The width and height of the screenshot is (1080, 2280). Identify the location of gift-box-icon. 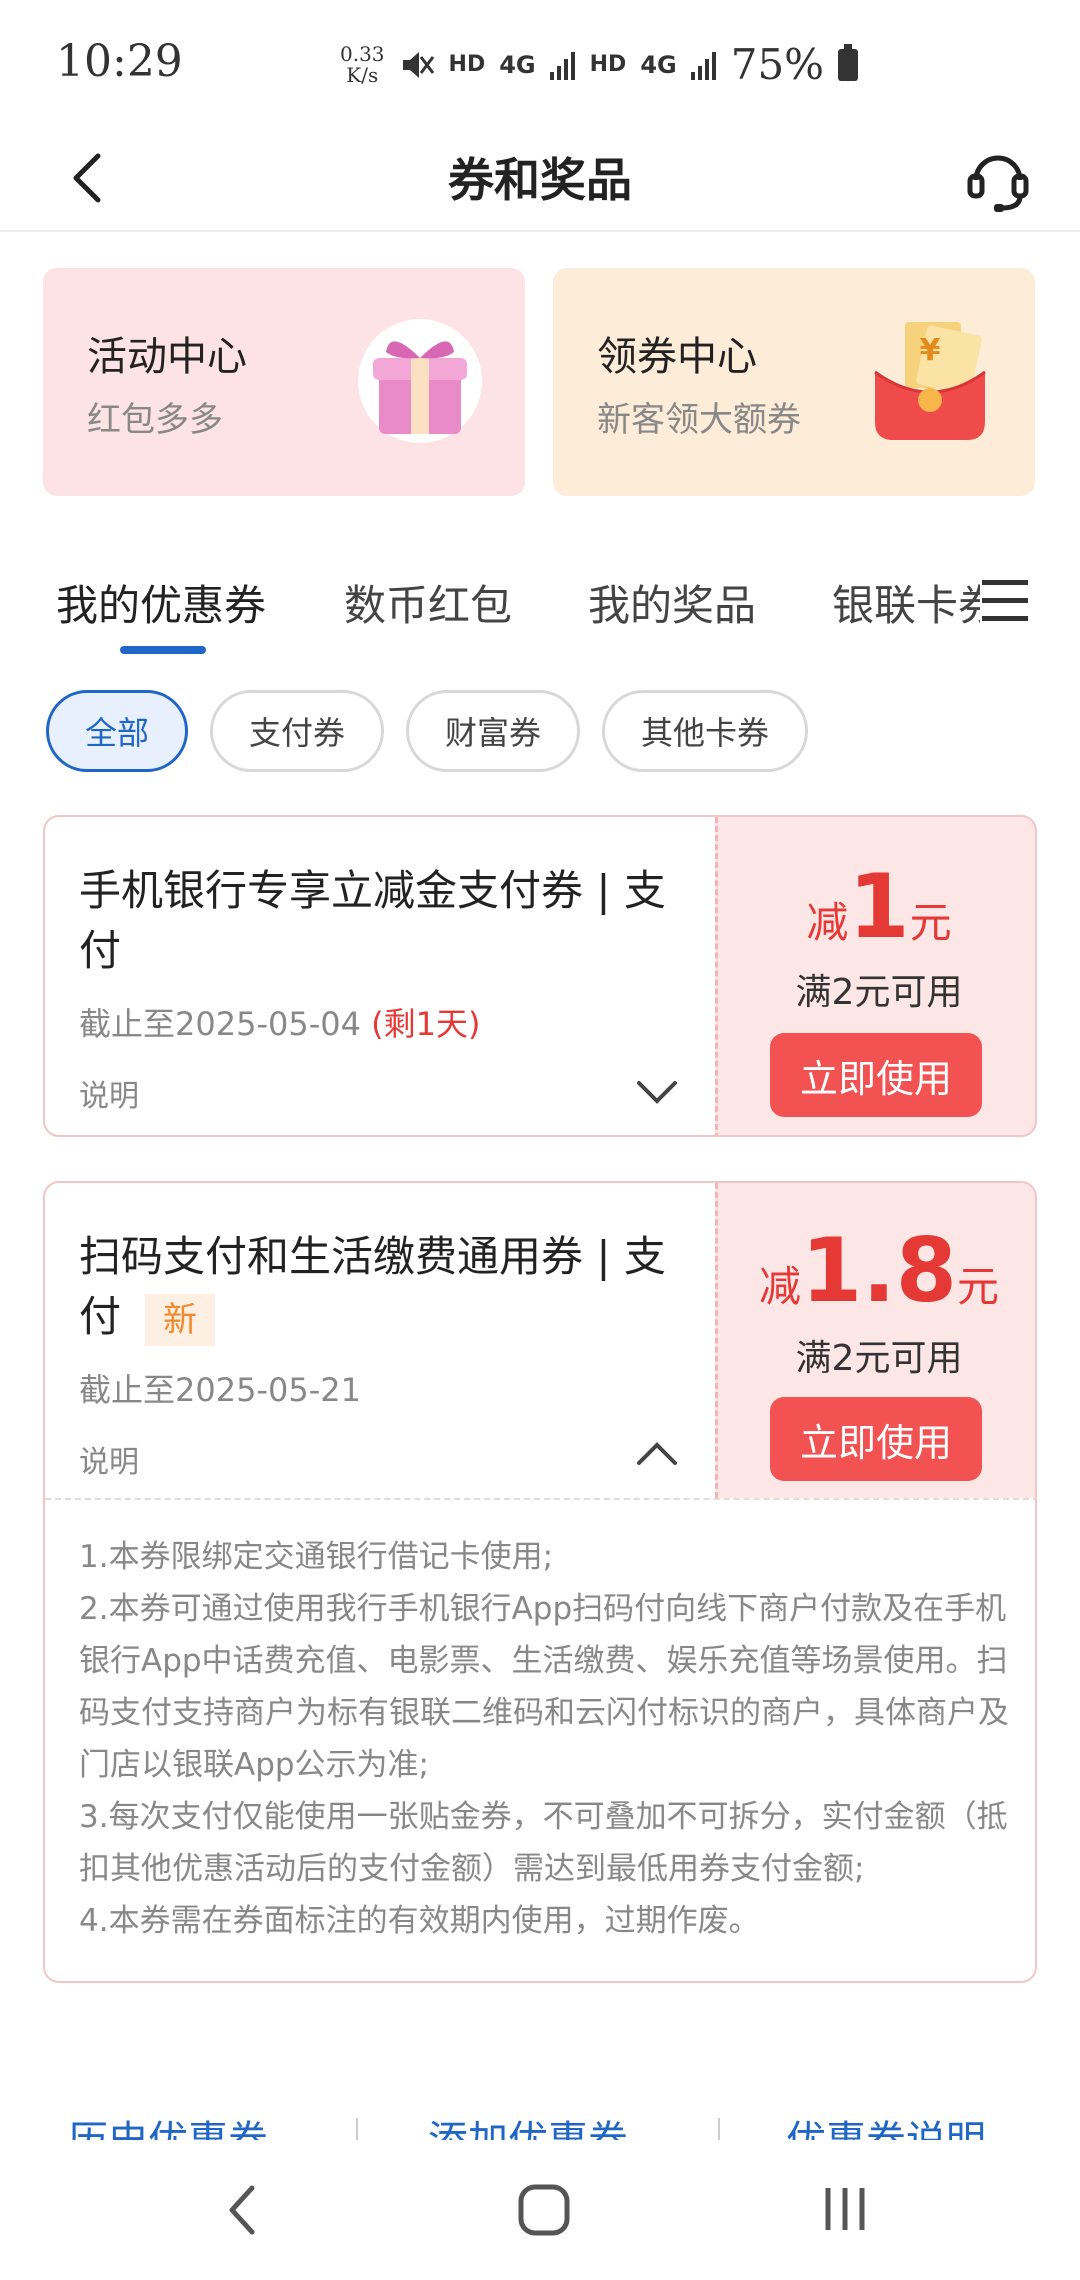
(420, 381).